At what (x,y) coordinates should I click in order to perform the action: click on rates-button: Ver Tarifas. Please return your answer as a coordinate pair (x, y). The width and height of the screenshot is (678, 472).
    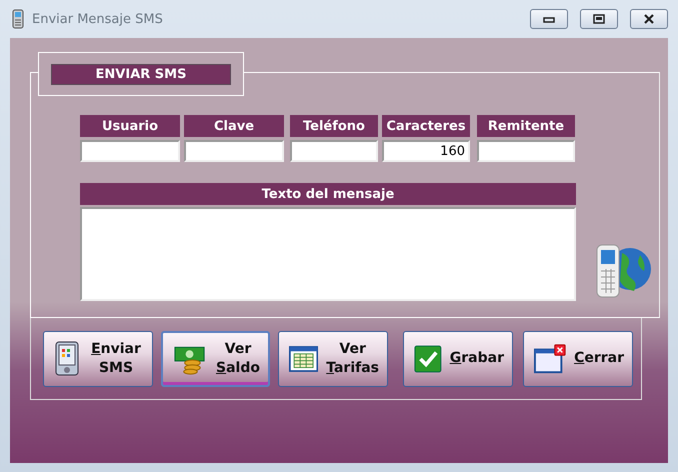
    Looking at the image, I should click on (333, 358).